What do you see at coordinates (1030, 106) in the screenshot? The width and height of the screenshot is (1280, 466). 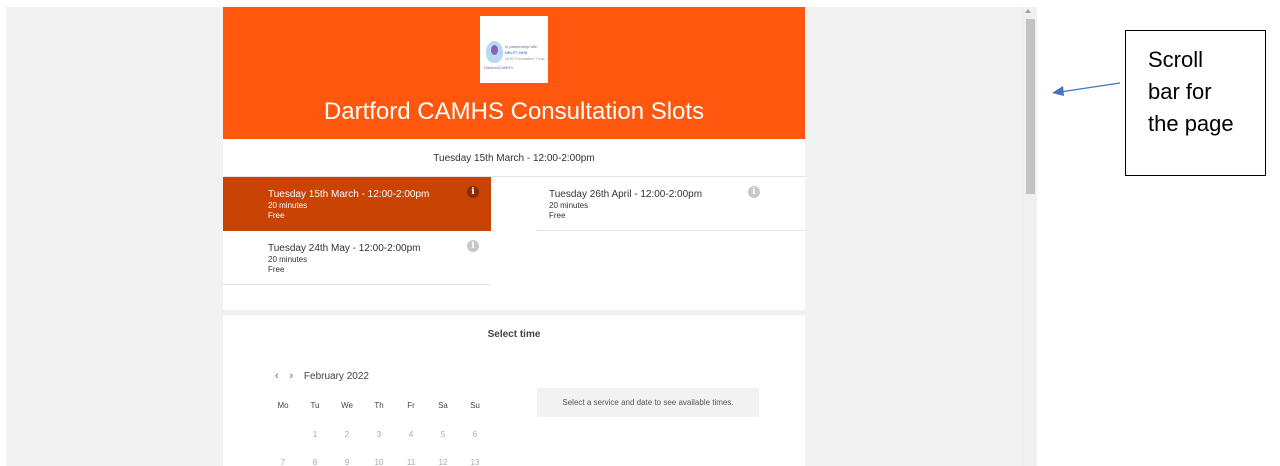 I see `scrollbar-thumb` at bounding box center [1030, 106].